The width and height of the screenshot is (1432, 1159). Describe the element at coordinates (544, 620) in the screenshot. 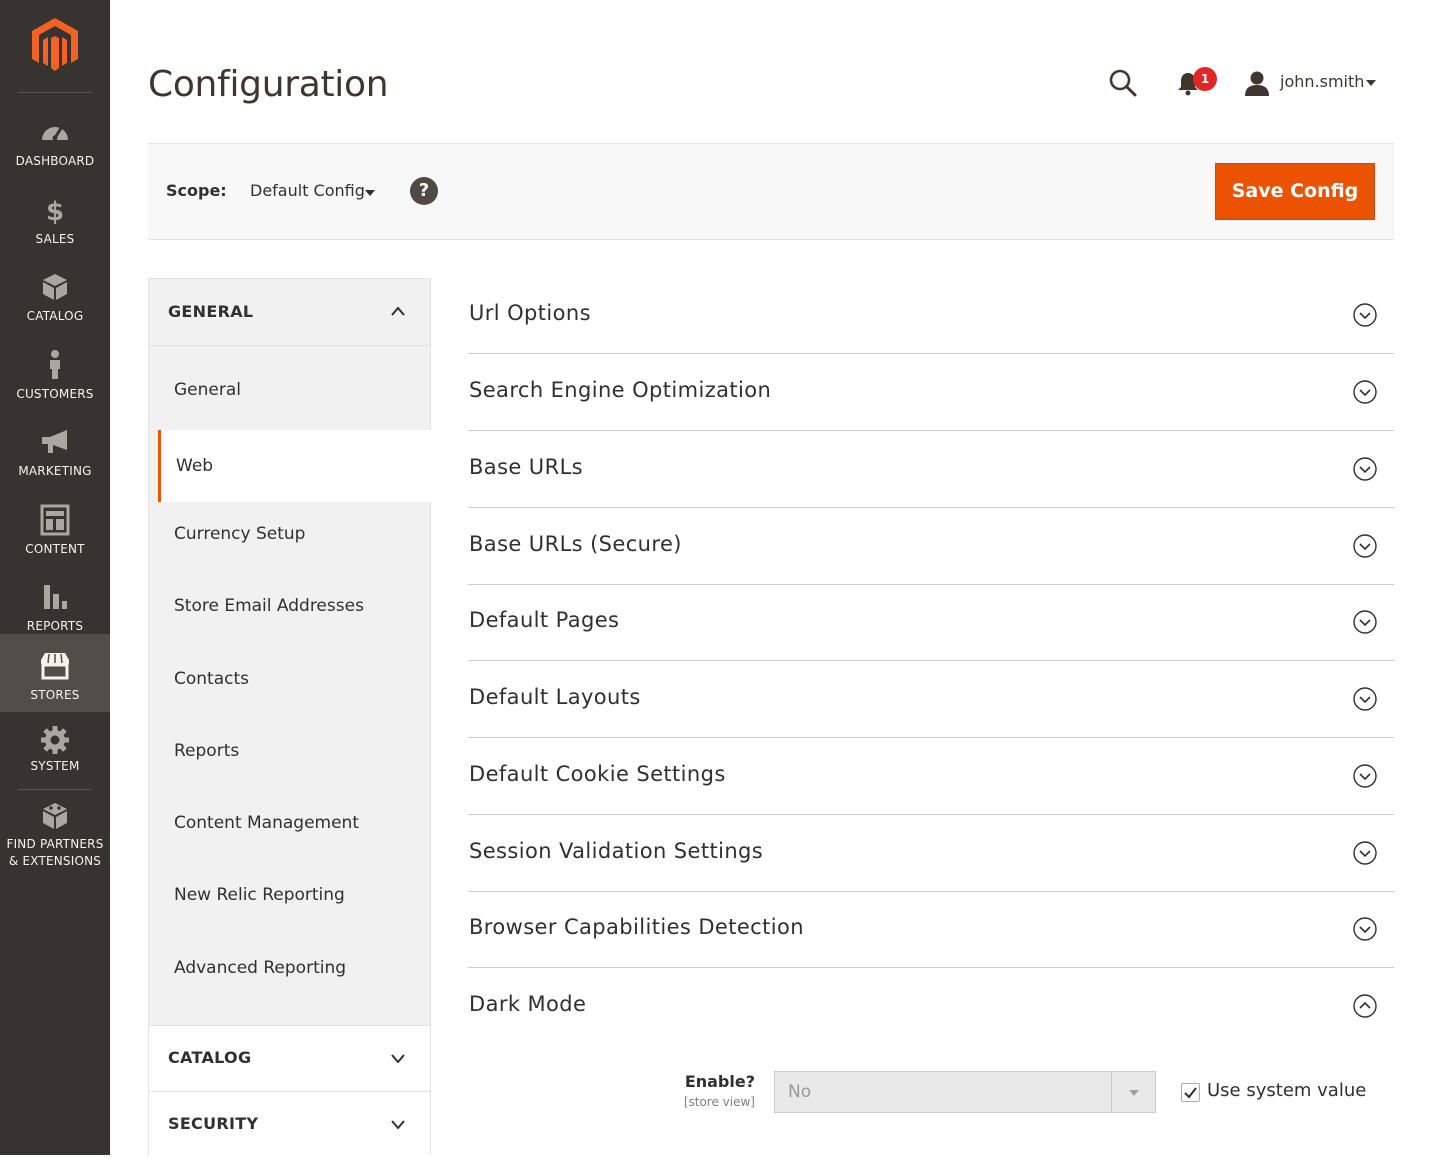

I see `section-title: Default Pages` at that location.